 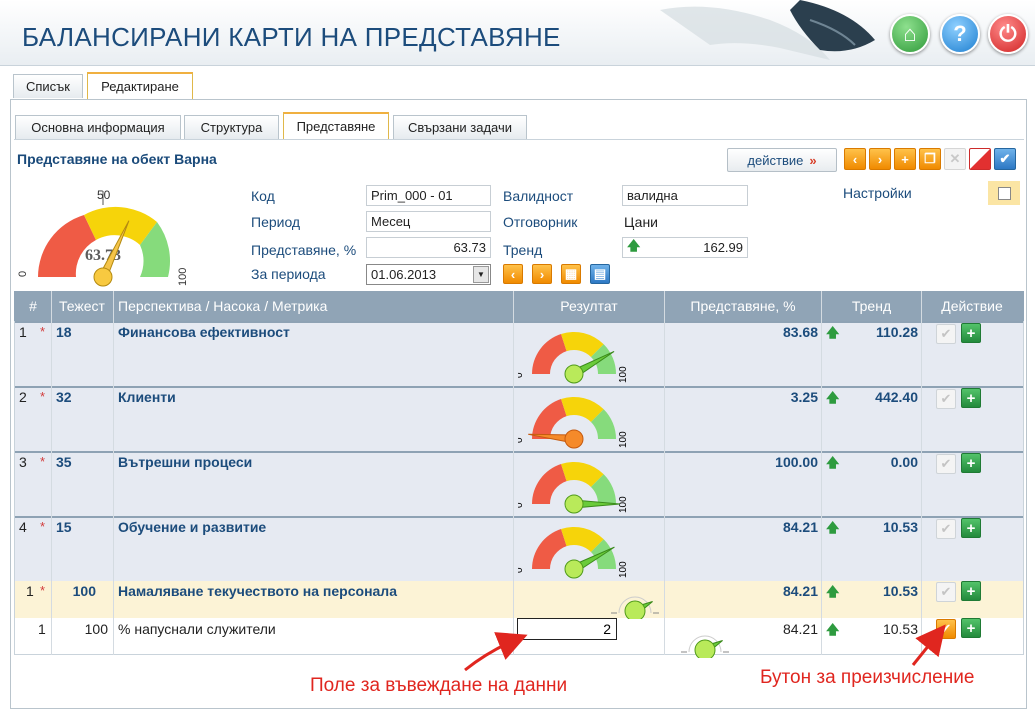 What do you see at coordinates (428, 221) in the screenshot?
I see `period-field` at bounding box center [428, 221].